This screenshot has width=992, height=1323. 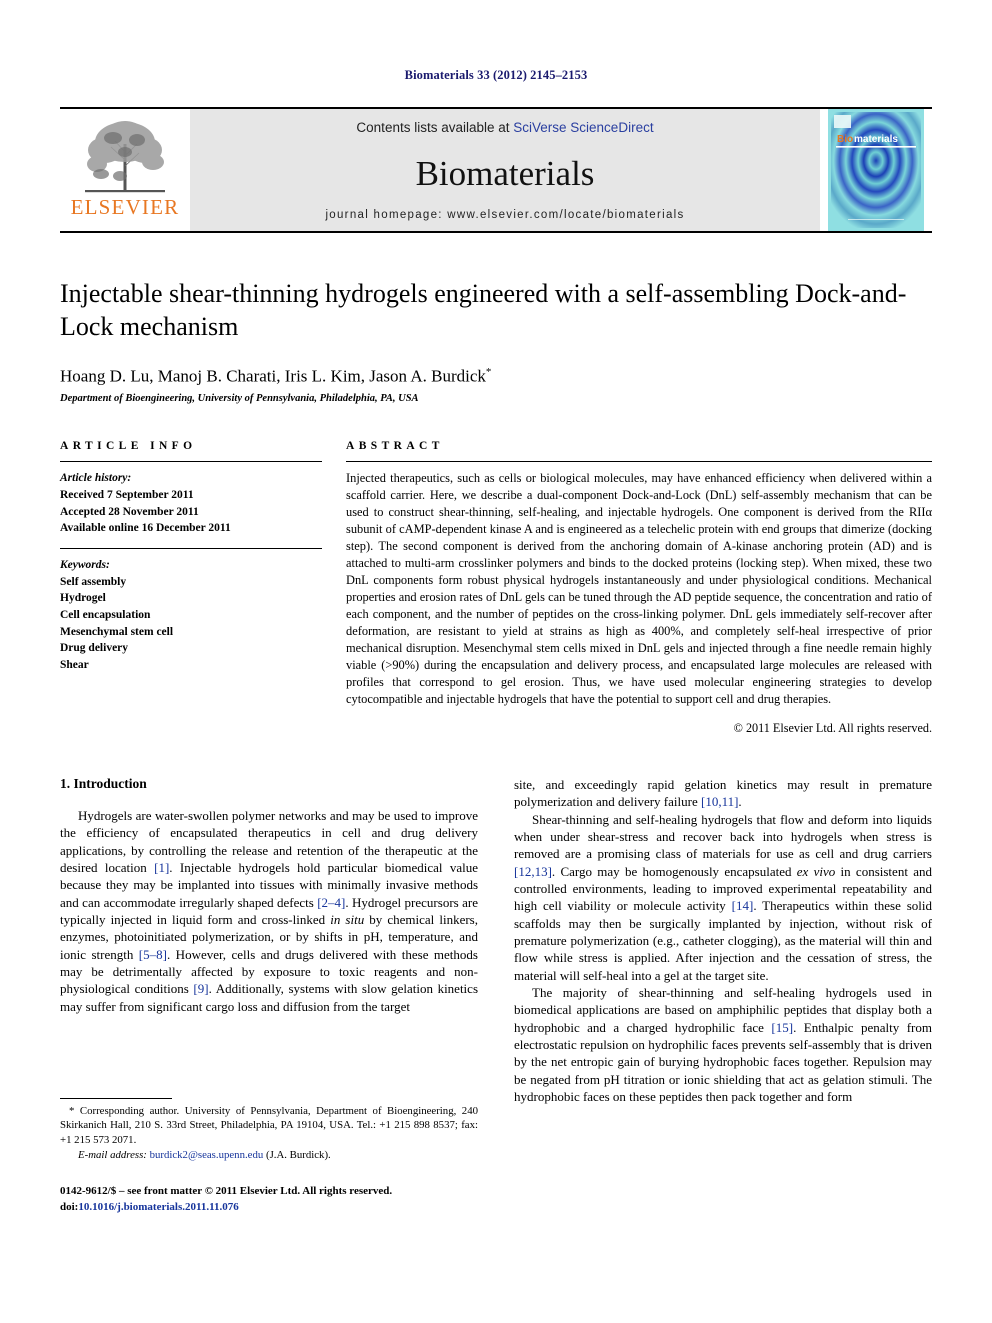 I want to click on elsevier-tree-logo, so click(x=125, y=157).